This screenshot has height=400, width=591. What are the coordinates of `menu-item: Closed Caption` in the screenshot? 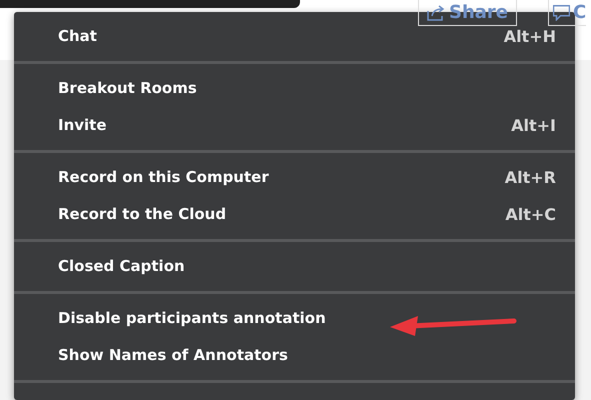 It's located at (294, 266).